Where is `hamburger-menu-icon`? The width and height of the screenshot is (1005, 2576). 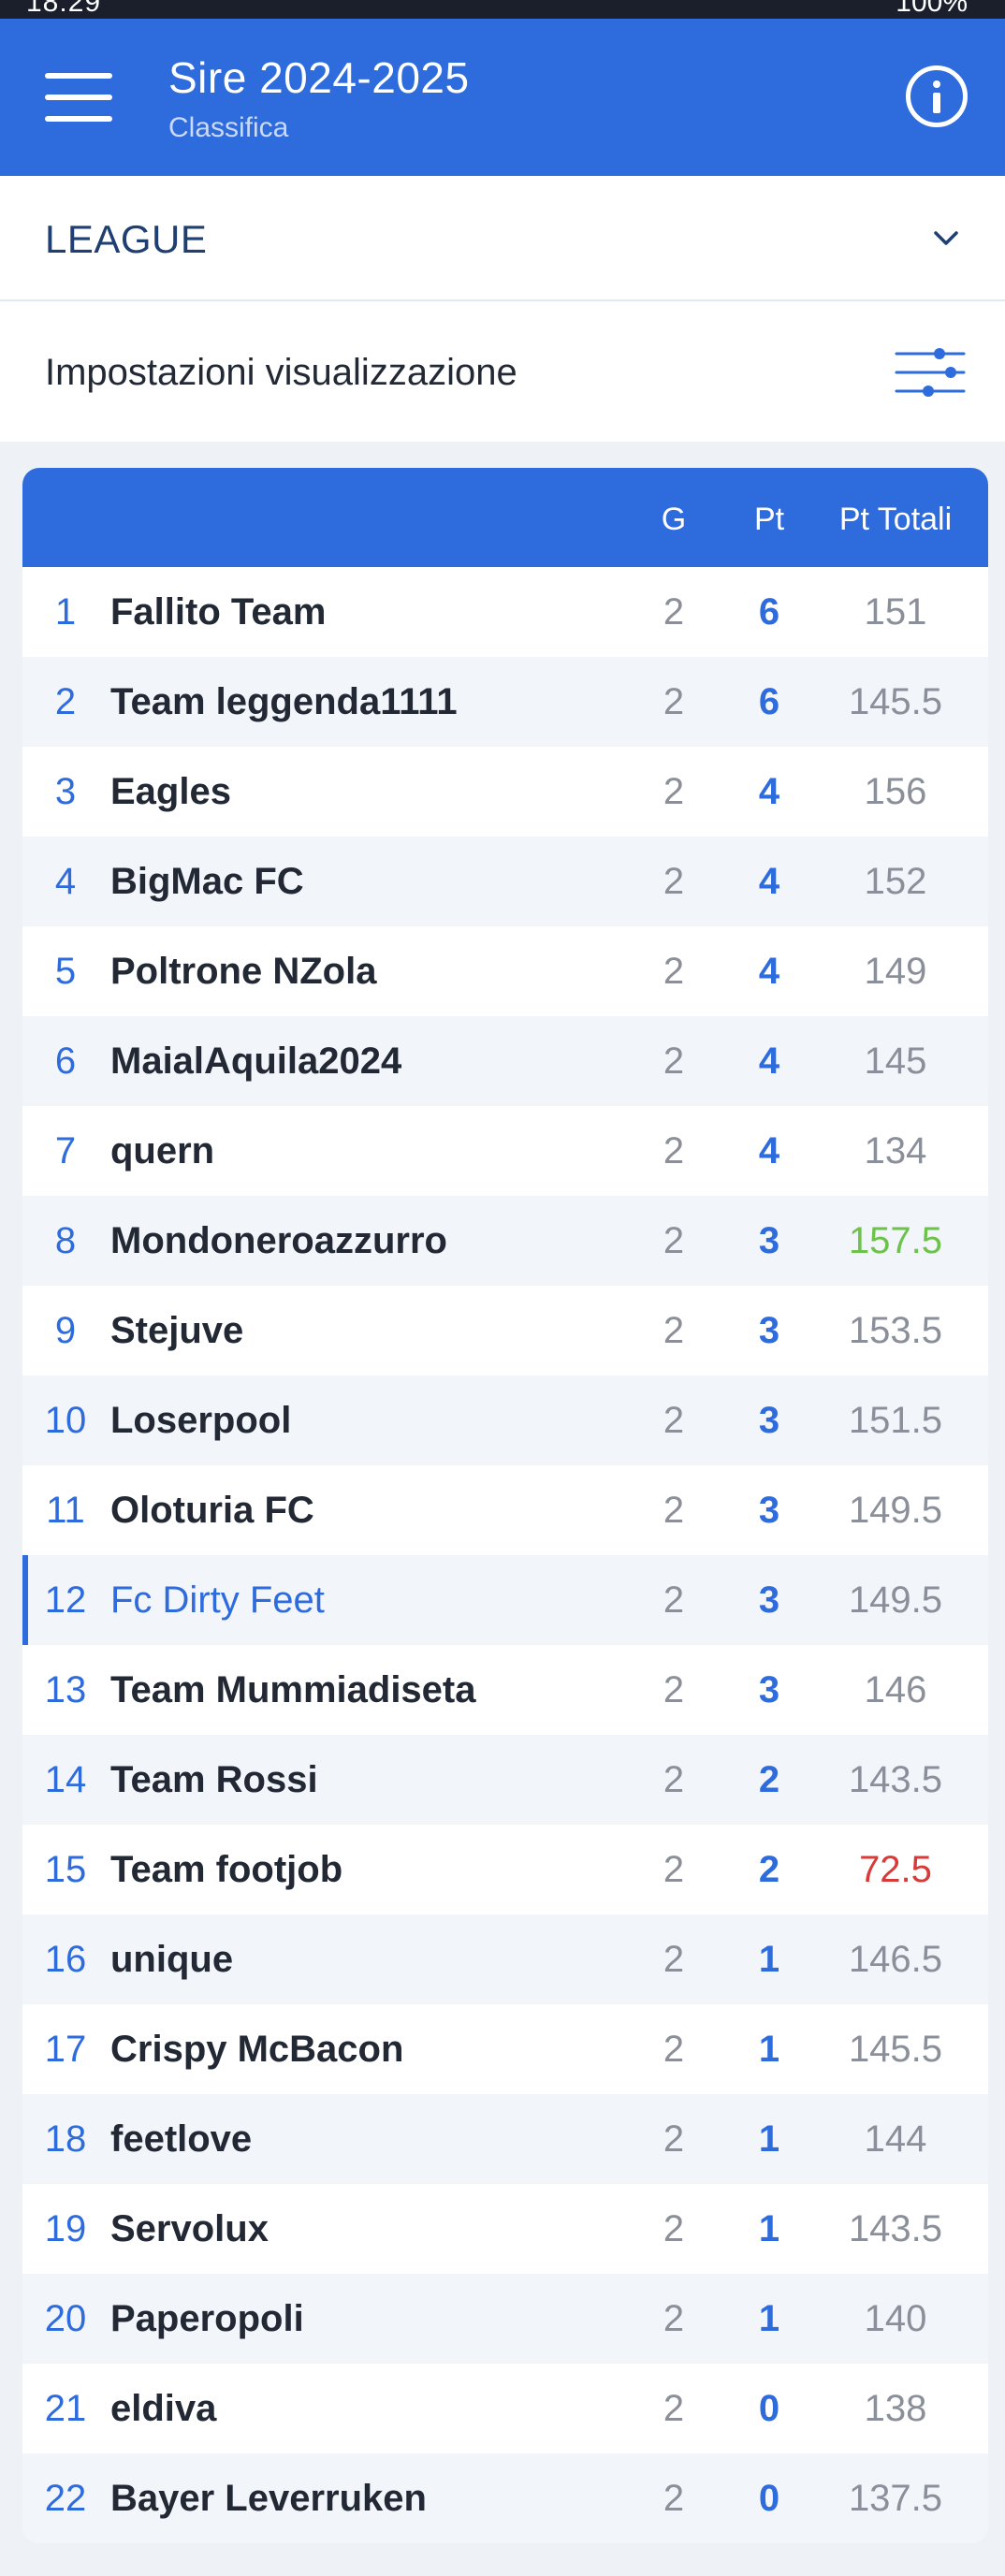 hamburger-menu-icon is located at coordinates (78, 97).